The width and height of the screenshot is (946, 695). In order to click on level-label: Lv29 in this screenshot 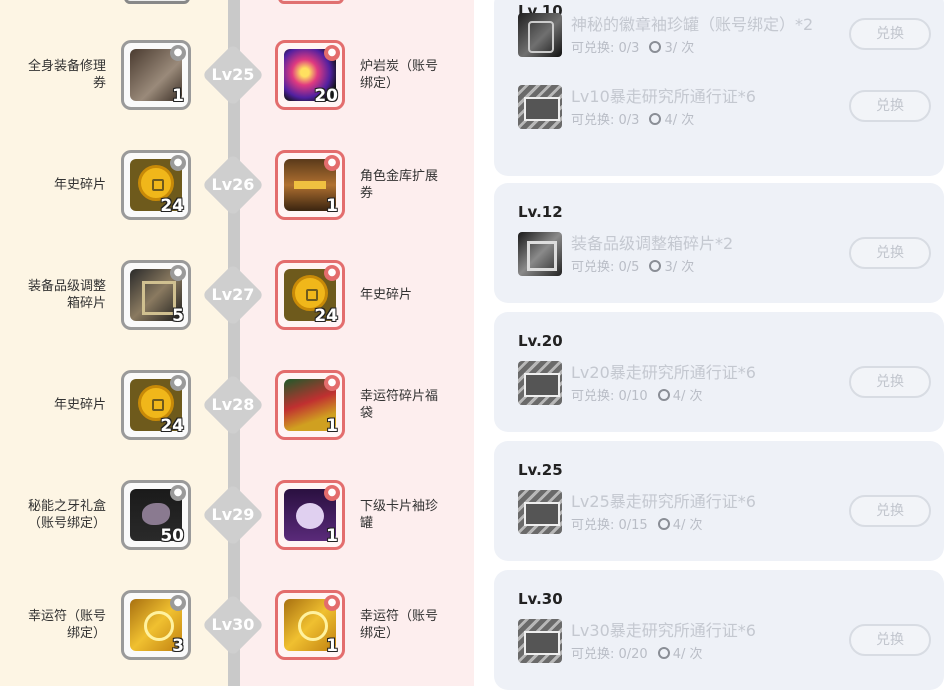, I will do `click(233, 514)`.